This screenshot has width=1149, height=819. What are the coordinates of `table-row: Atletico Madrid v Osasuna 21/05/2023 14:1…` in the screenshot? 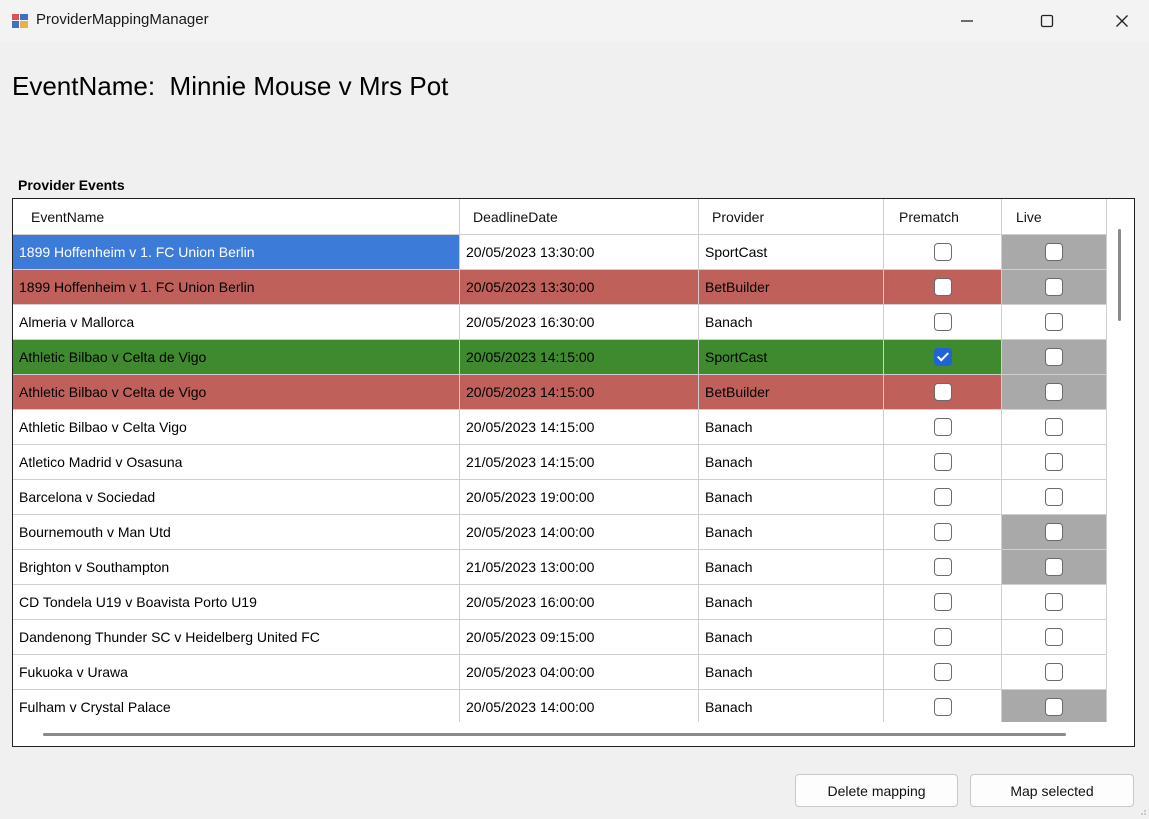 It's located at (560, 462).